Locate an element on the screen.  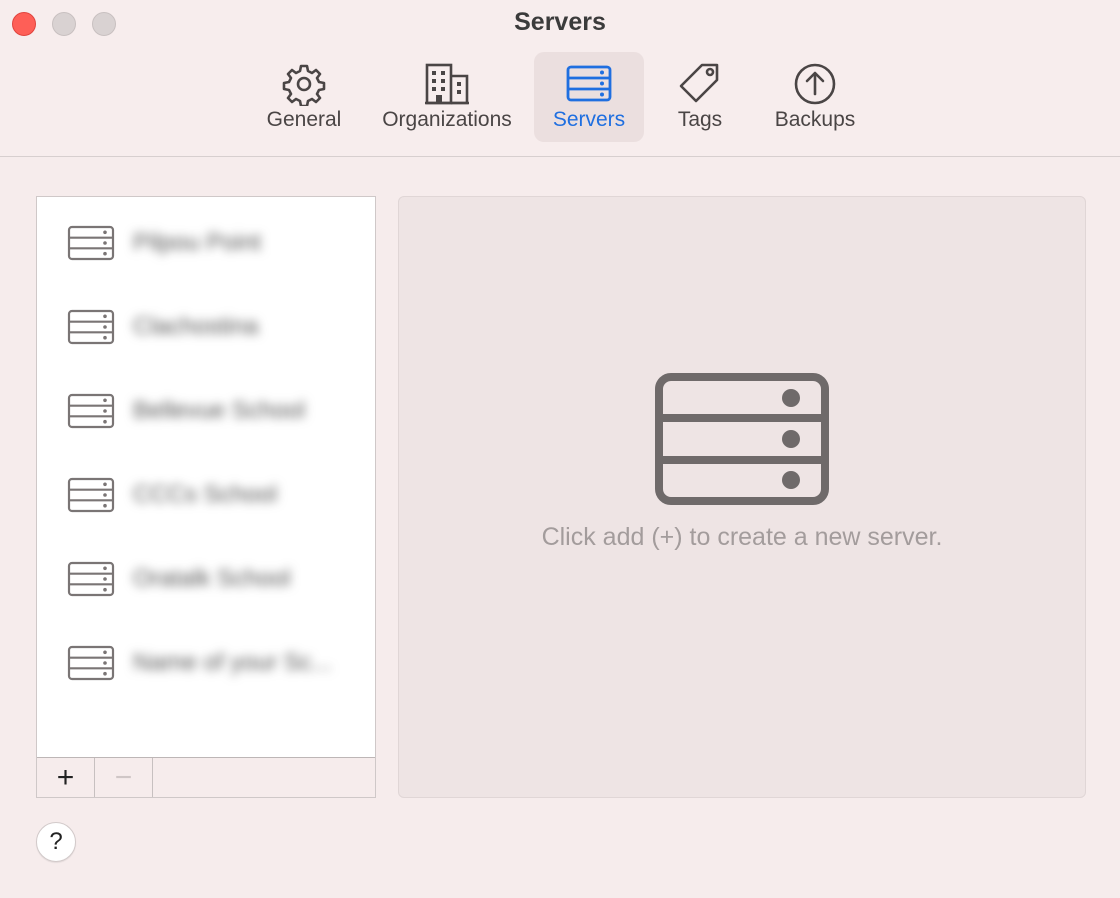
server-row: Bellevue School is located at coordinates (206, 411).